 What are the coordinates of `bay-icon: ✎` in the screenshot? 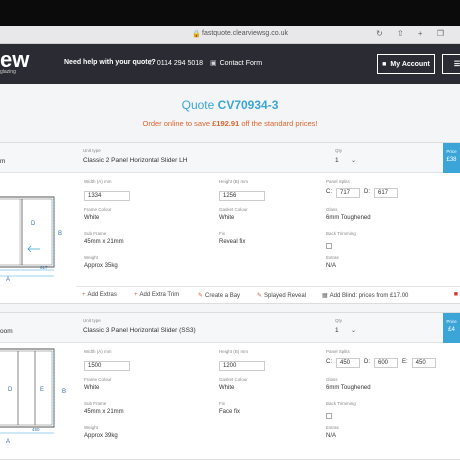 It's located at (201, 296).